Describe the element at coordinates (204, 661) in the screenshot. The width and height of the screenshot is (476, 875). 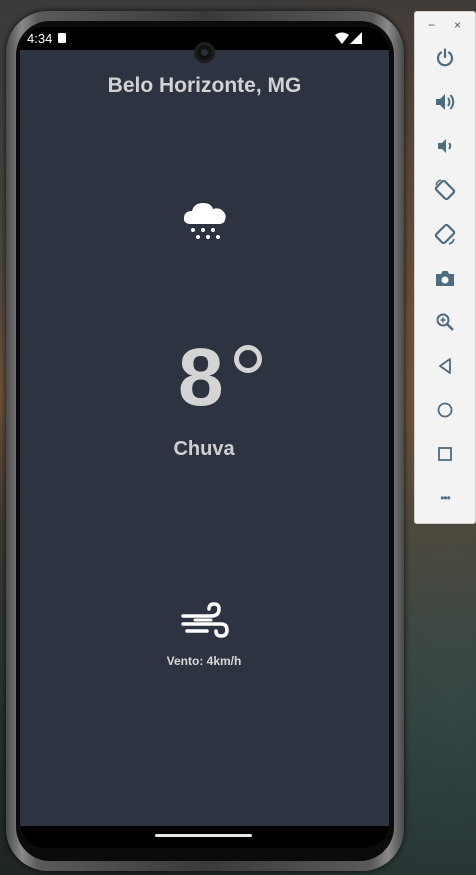
I see `wind-speed-label: Vento: 4km/h` at that location.